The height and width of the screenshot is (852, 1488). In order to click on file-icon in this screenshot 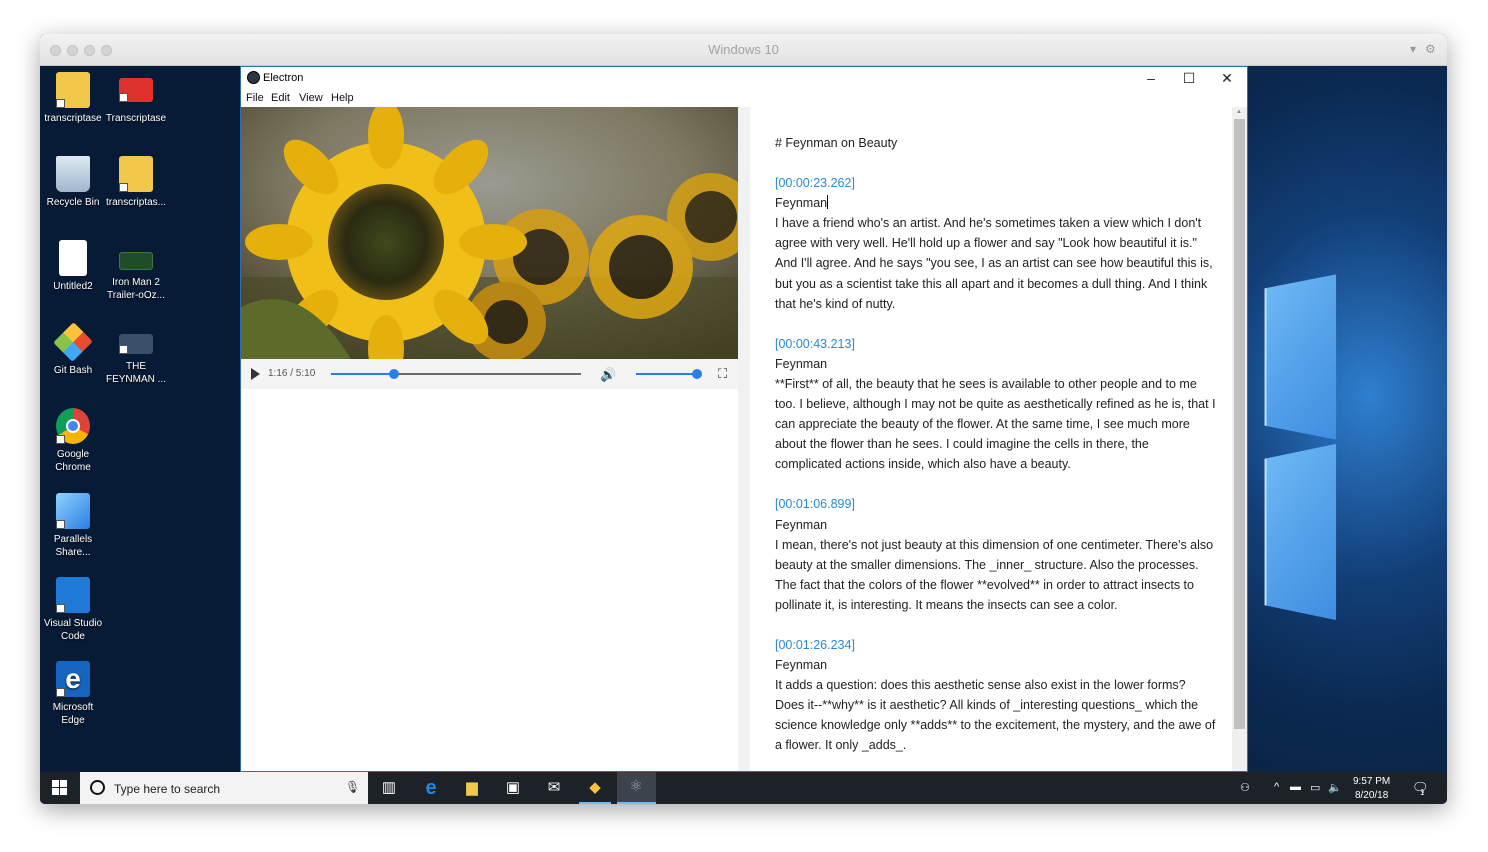, I will do `click(73, 258)`.